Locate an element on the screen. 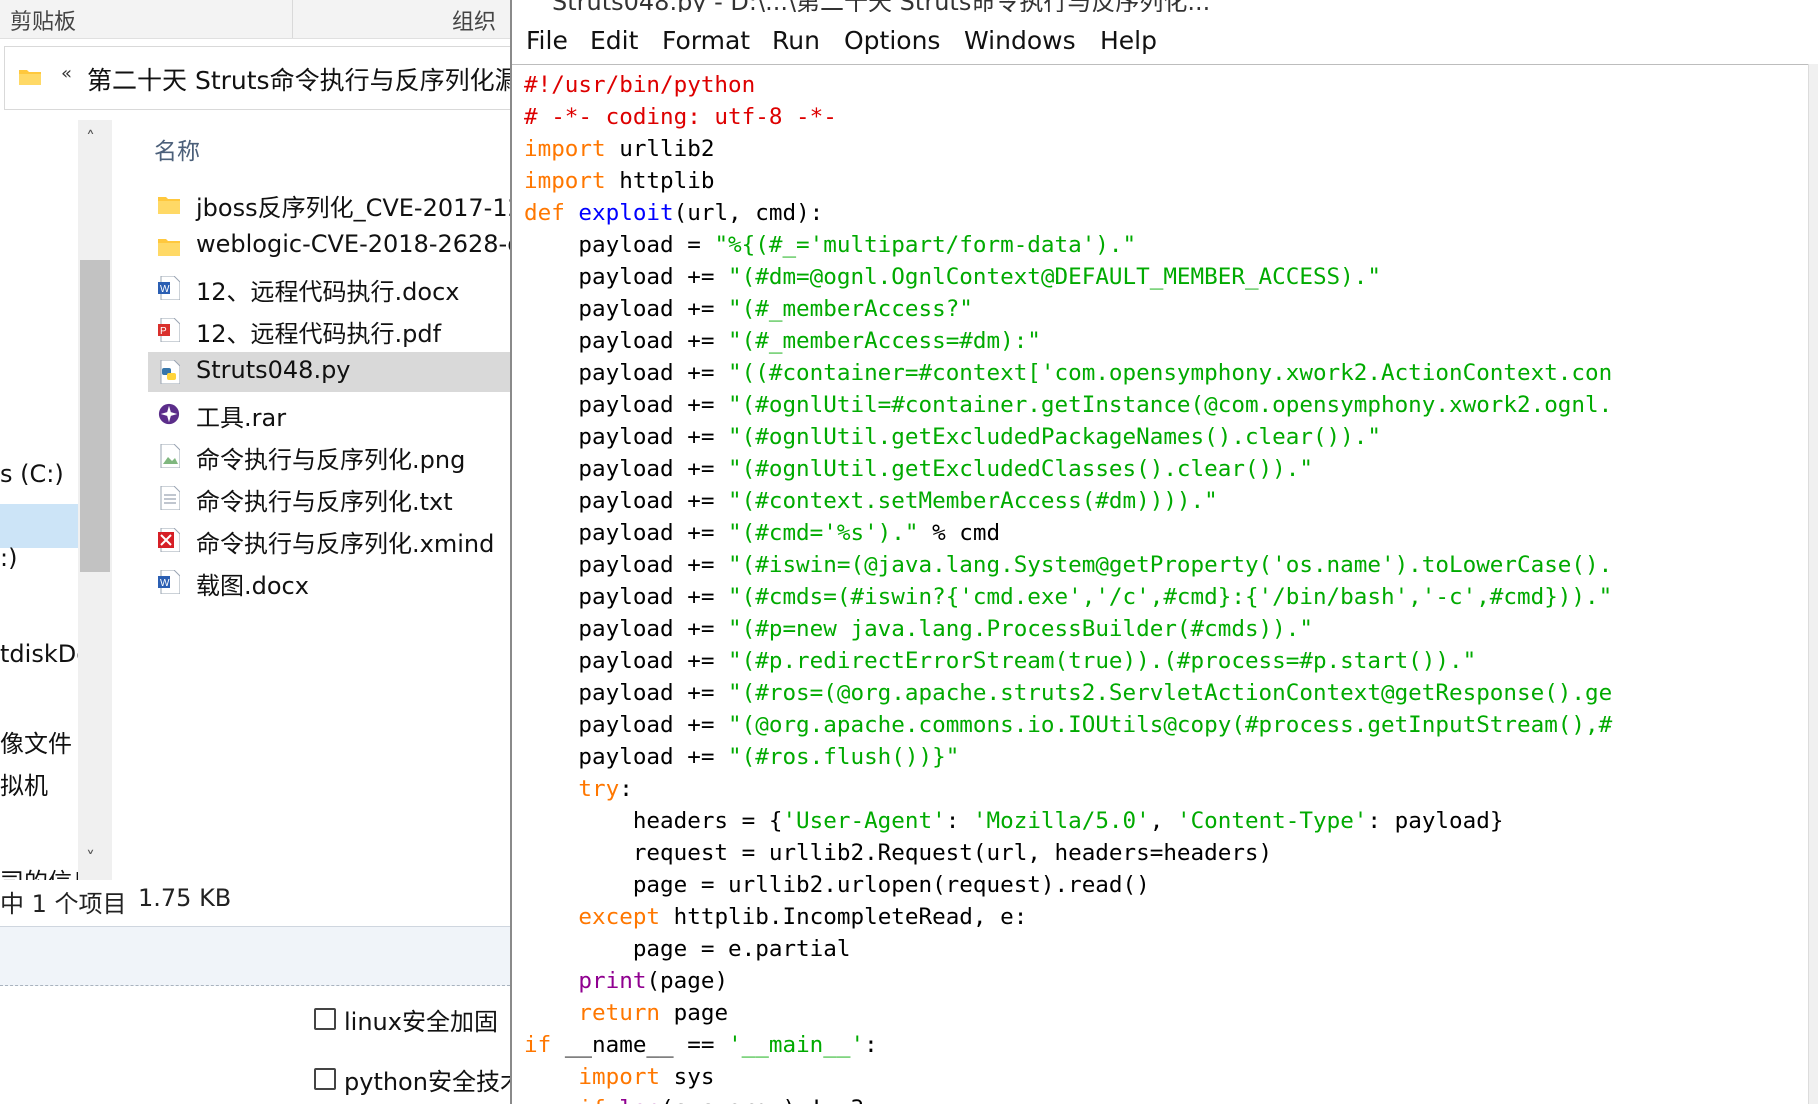  text-file-icon is located at coordinates (170, 498).